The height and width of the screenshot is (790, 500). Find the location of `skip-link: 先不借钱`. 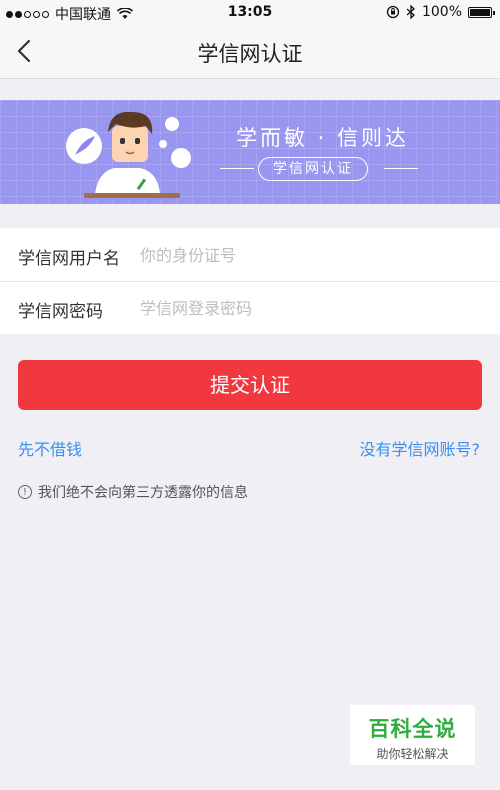

skip-link: 先不借钱 is located at coordinates (50, 448).